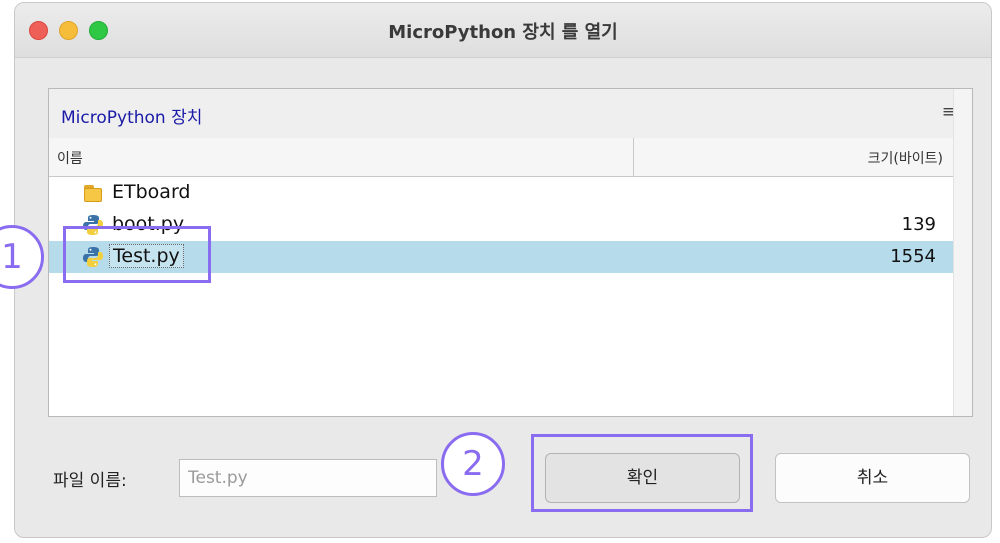 Image resolution: width=1000 pixels, height=543 pixels. I want to click on panel-title: MicroPython 장치, so click(132, 118).